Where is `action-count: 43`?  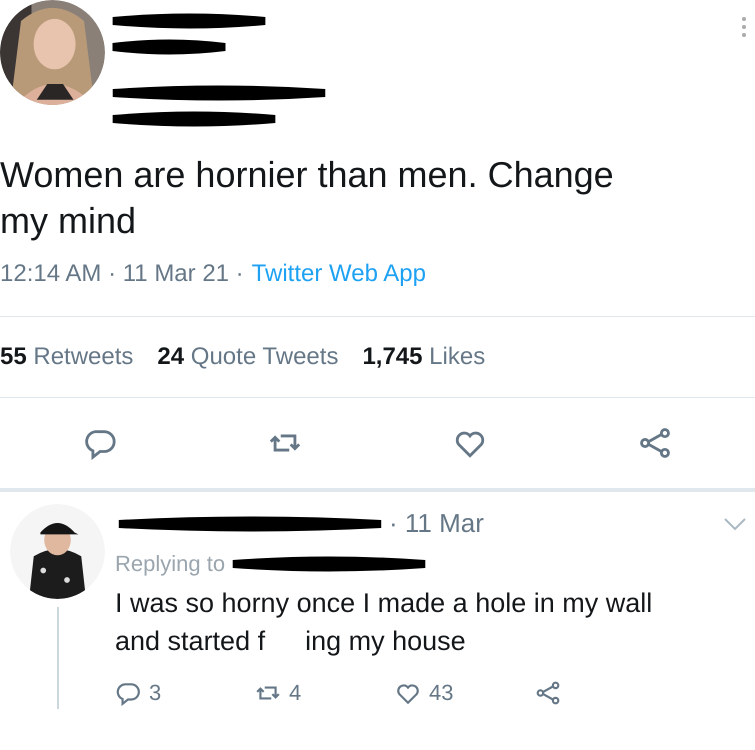
action-count: 43 is located at coordinates (441, 693).